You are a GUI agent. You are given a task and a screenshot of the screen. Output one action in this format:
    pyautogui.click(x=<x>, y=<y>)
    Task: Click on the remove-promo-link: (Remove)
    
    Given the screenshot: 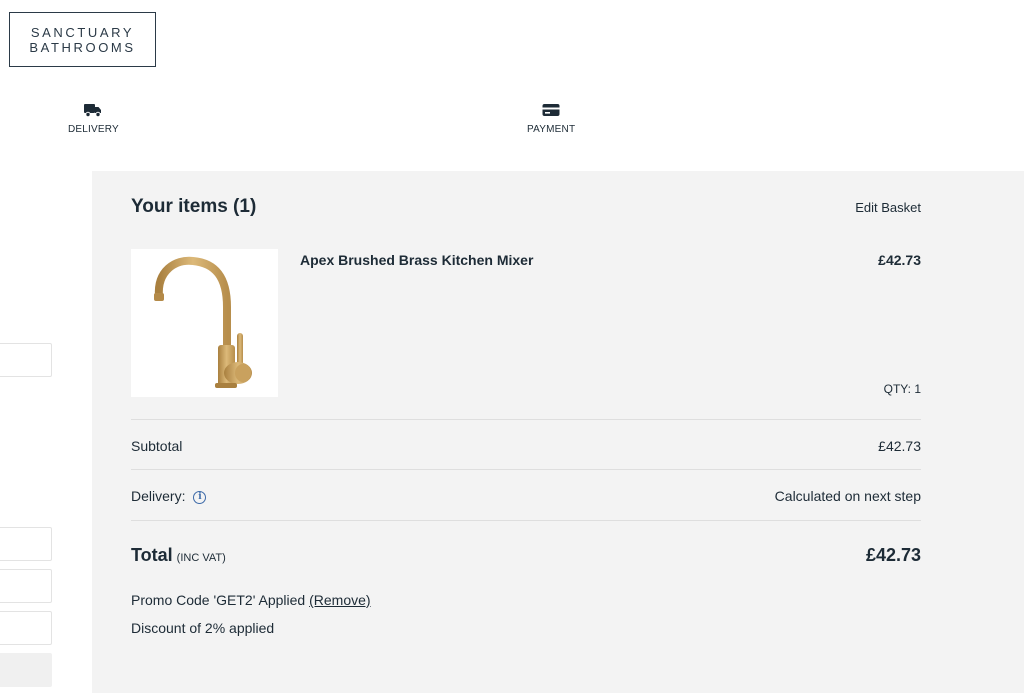 What is the action you would take?
    pyautogui.click(x=339, y=600)
    